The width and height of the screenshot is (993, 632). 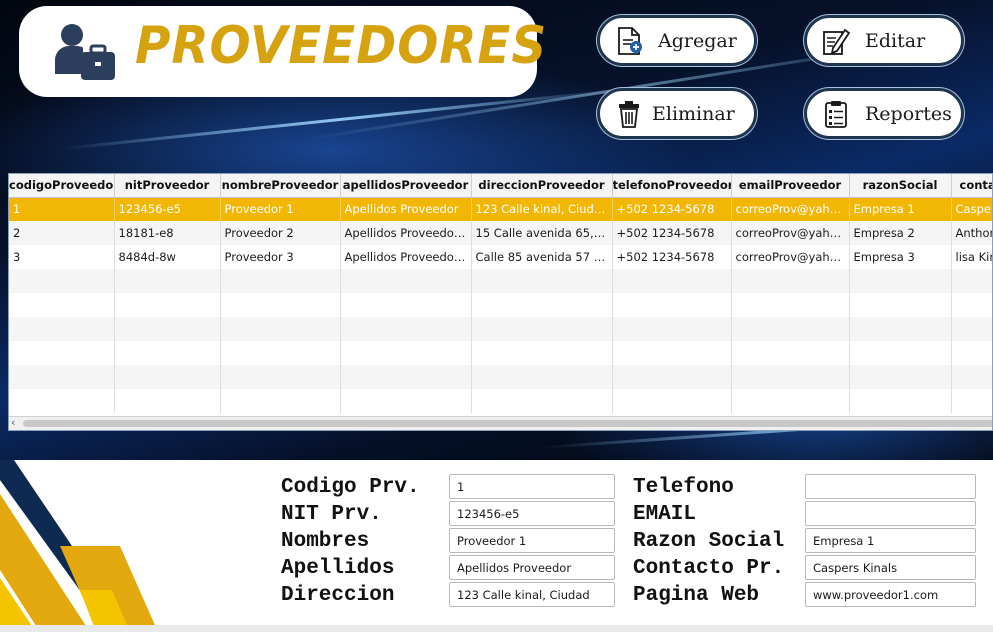 What do you see at coordinates (280, 209) in the screenshot?
I see `table-cell: Proveedor 1` at bounding box center [280, 209].